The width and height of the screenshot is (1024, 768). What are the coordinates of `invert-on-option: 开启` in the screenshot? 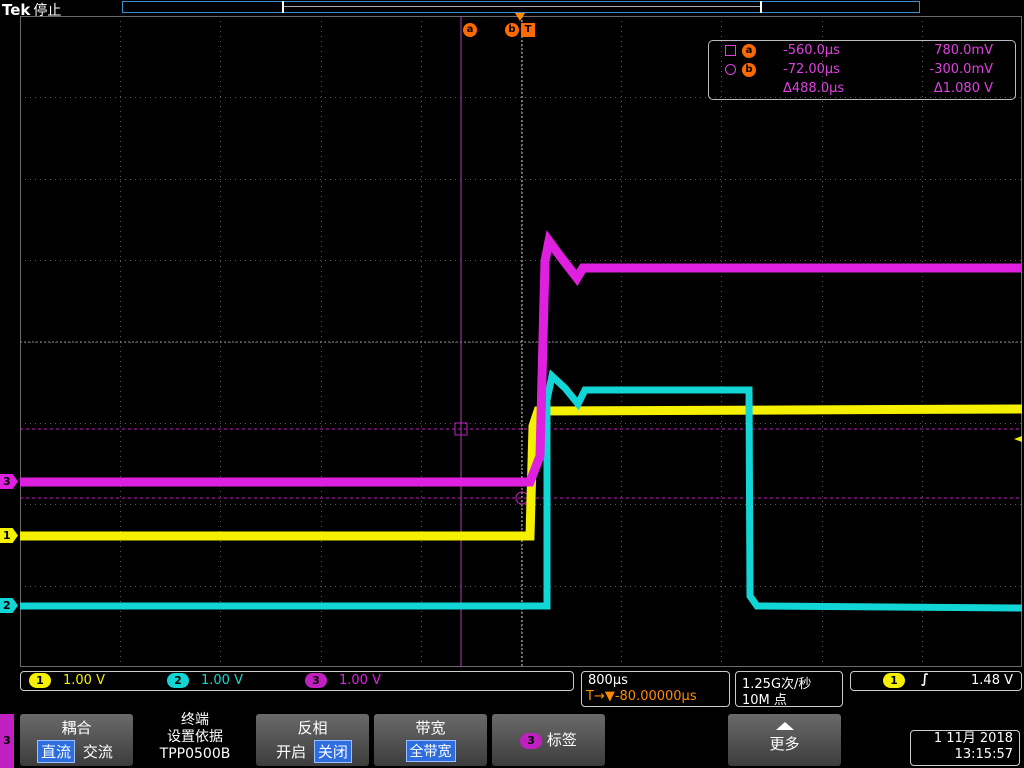 It's located at (291, 751).